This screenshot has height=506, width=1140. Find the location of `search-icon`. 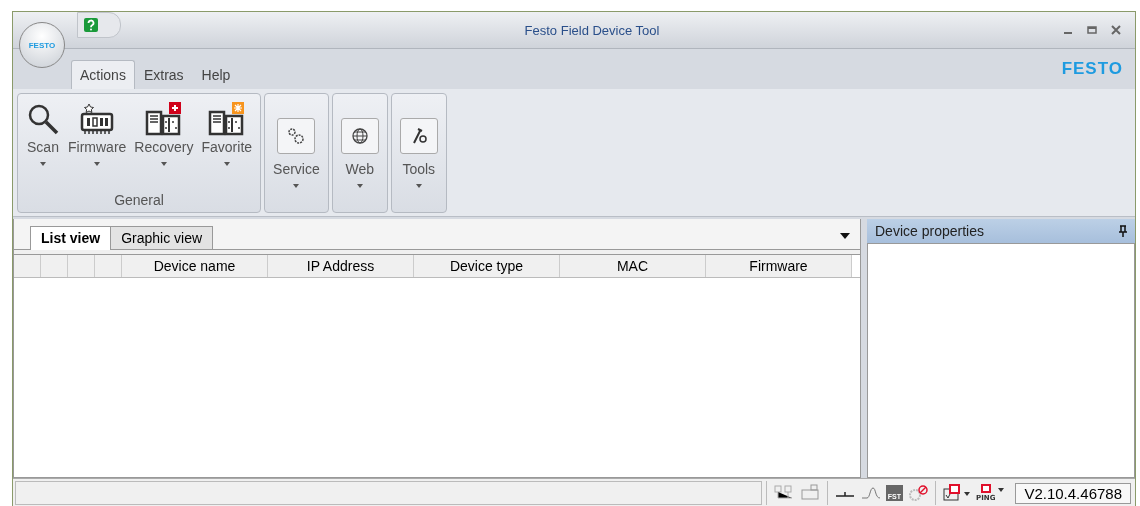

search-icon is located at coordinates (43, 119).